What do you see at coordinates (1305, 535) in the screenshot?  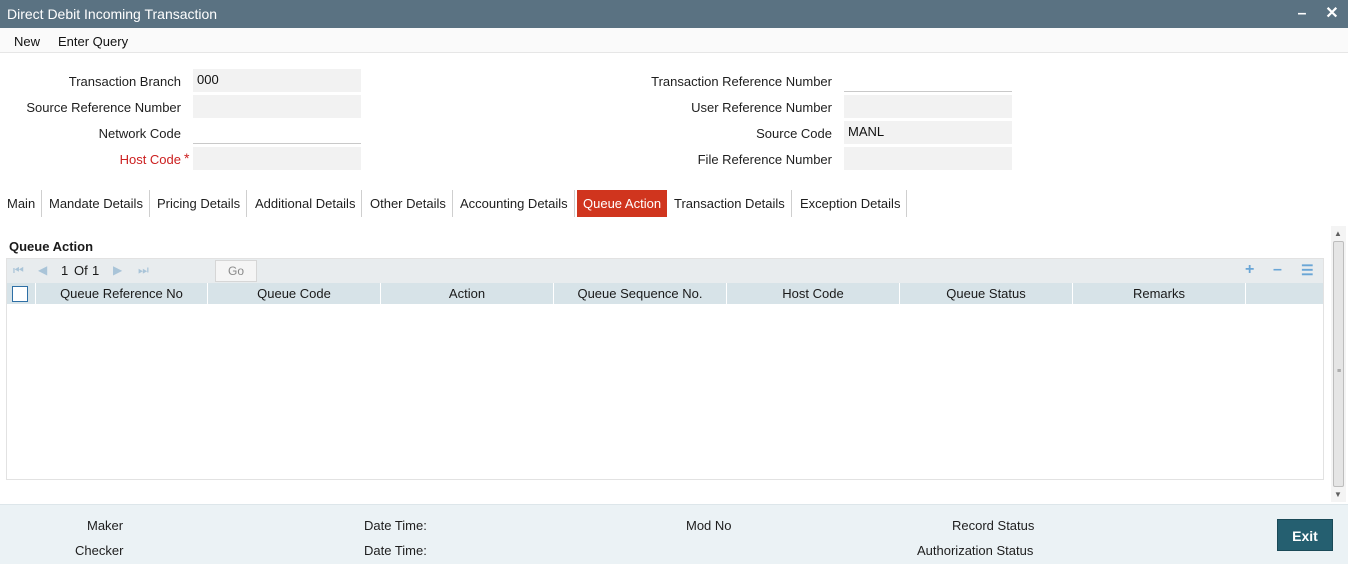 I see `exit-button: Exit` at bounding box center [1305, 535].